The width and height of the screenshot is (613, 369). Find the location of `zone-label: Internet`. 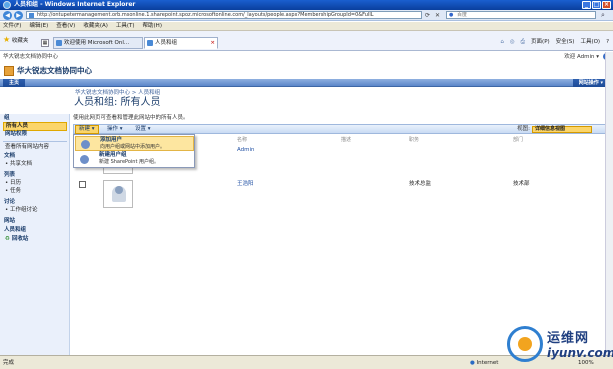

zone-label: Internet is located at coordinates (487, 363).